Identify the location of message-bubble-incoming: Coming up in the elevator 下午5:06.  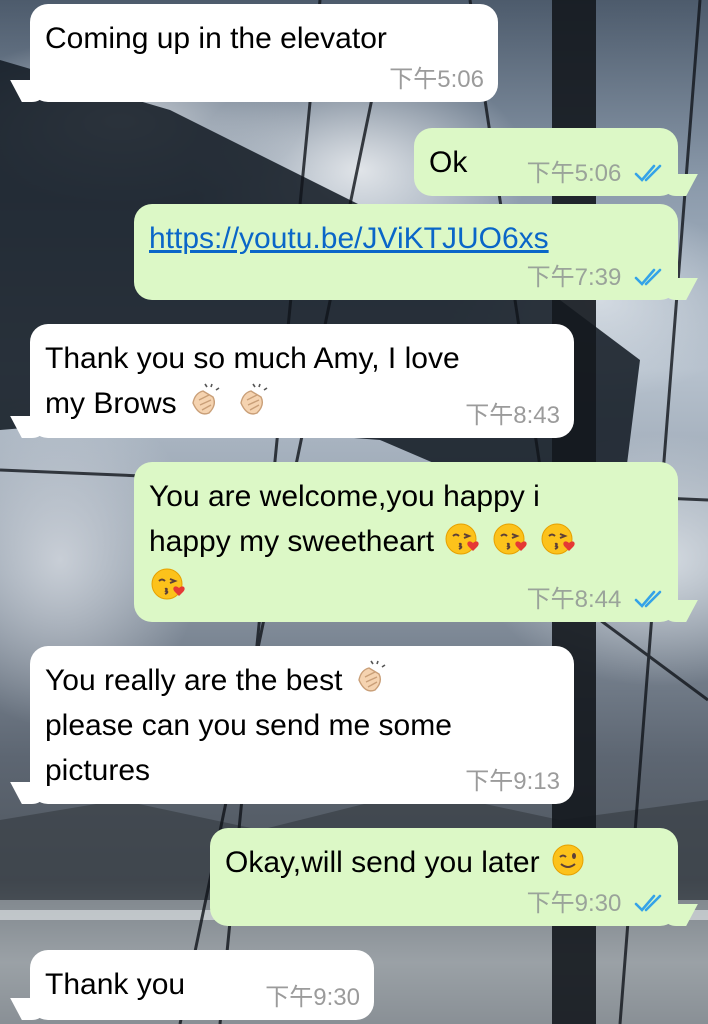
(264, 53).